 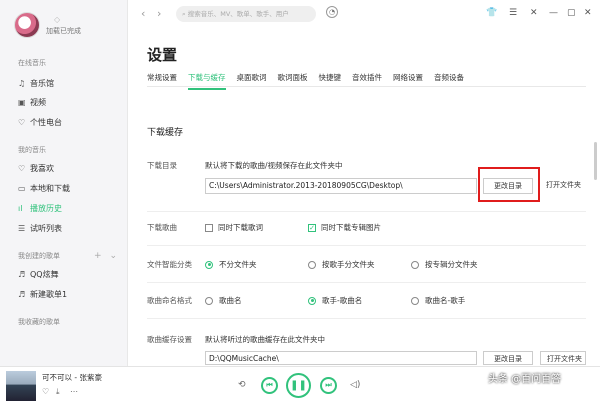 What do you see at coordinates (39, 322) in the screenshot?
I see `section-collected-playlists: 我收藏的歌单` at bounding box center [39, 322].